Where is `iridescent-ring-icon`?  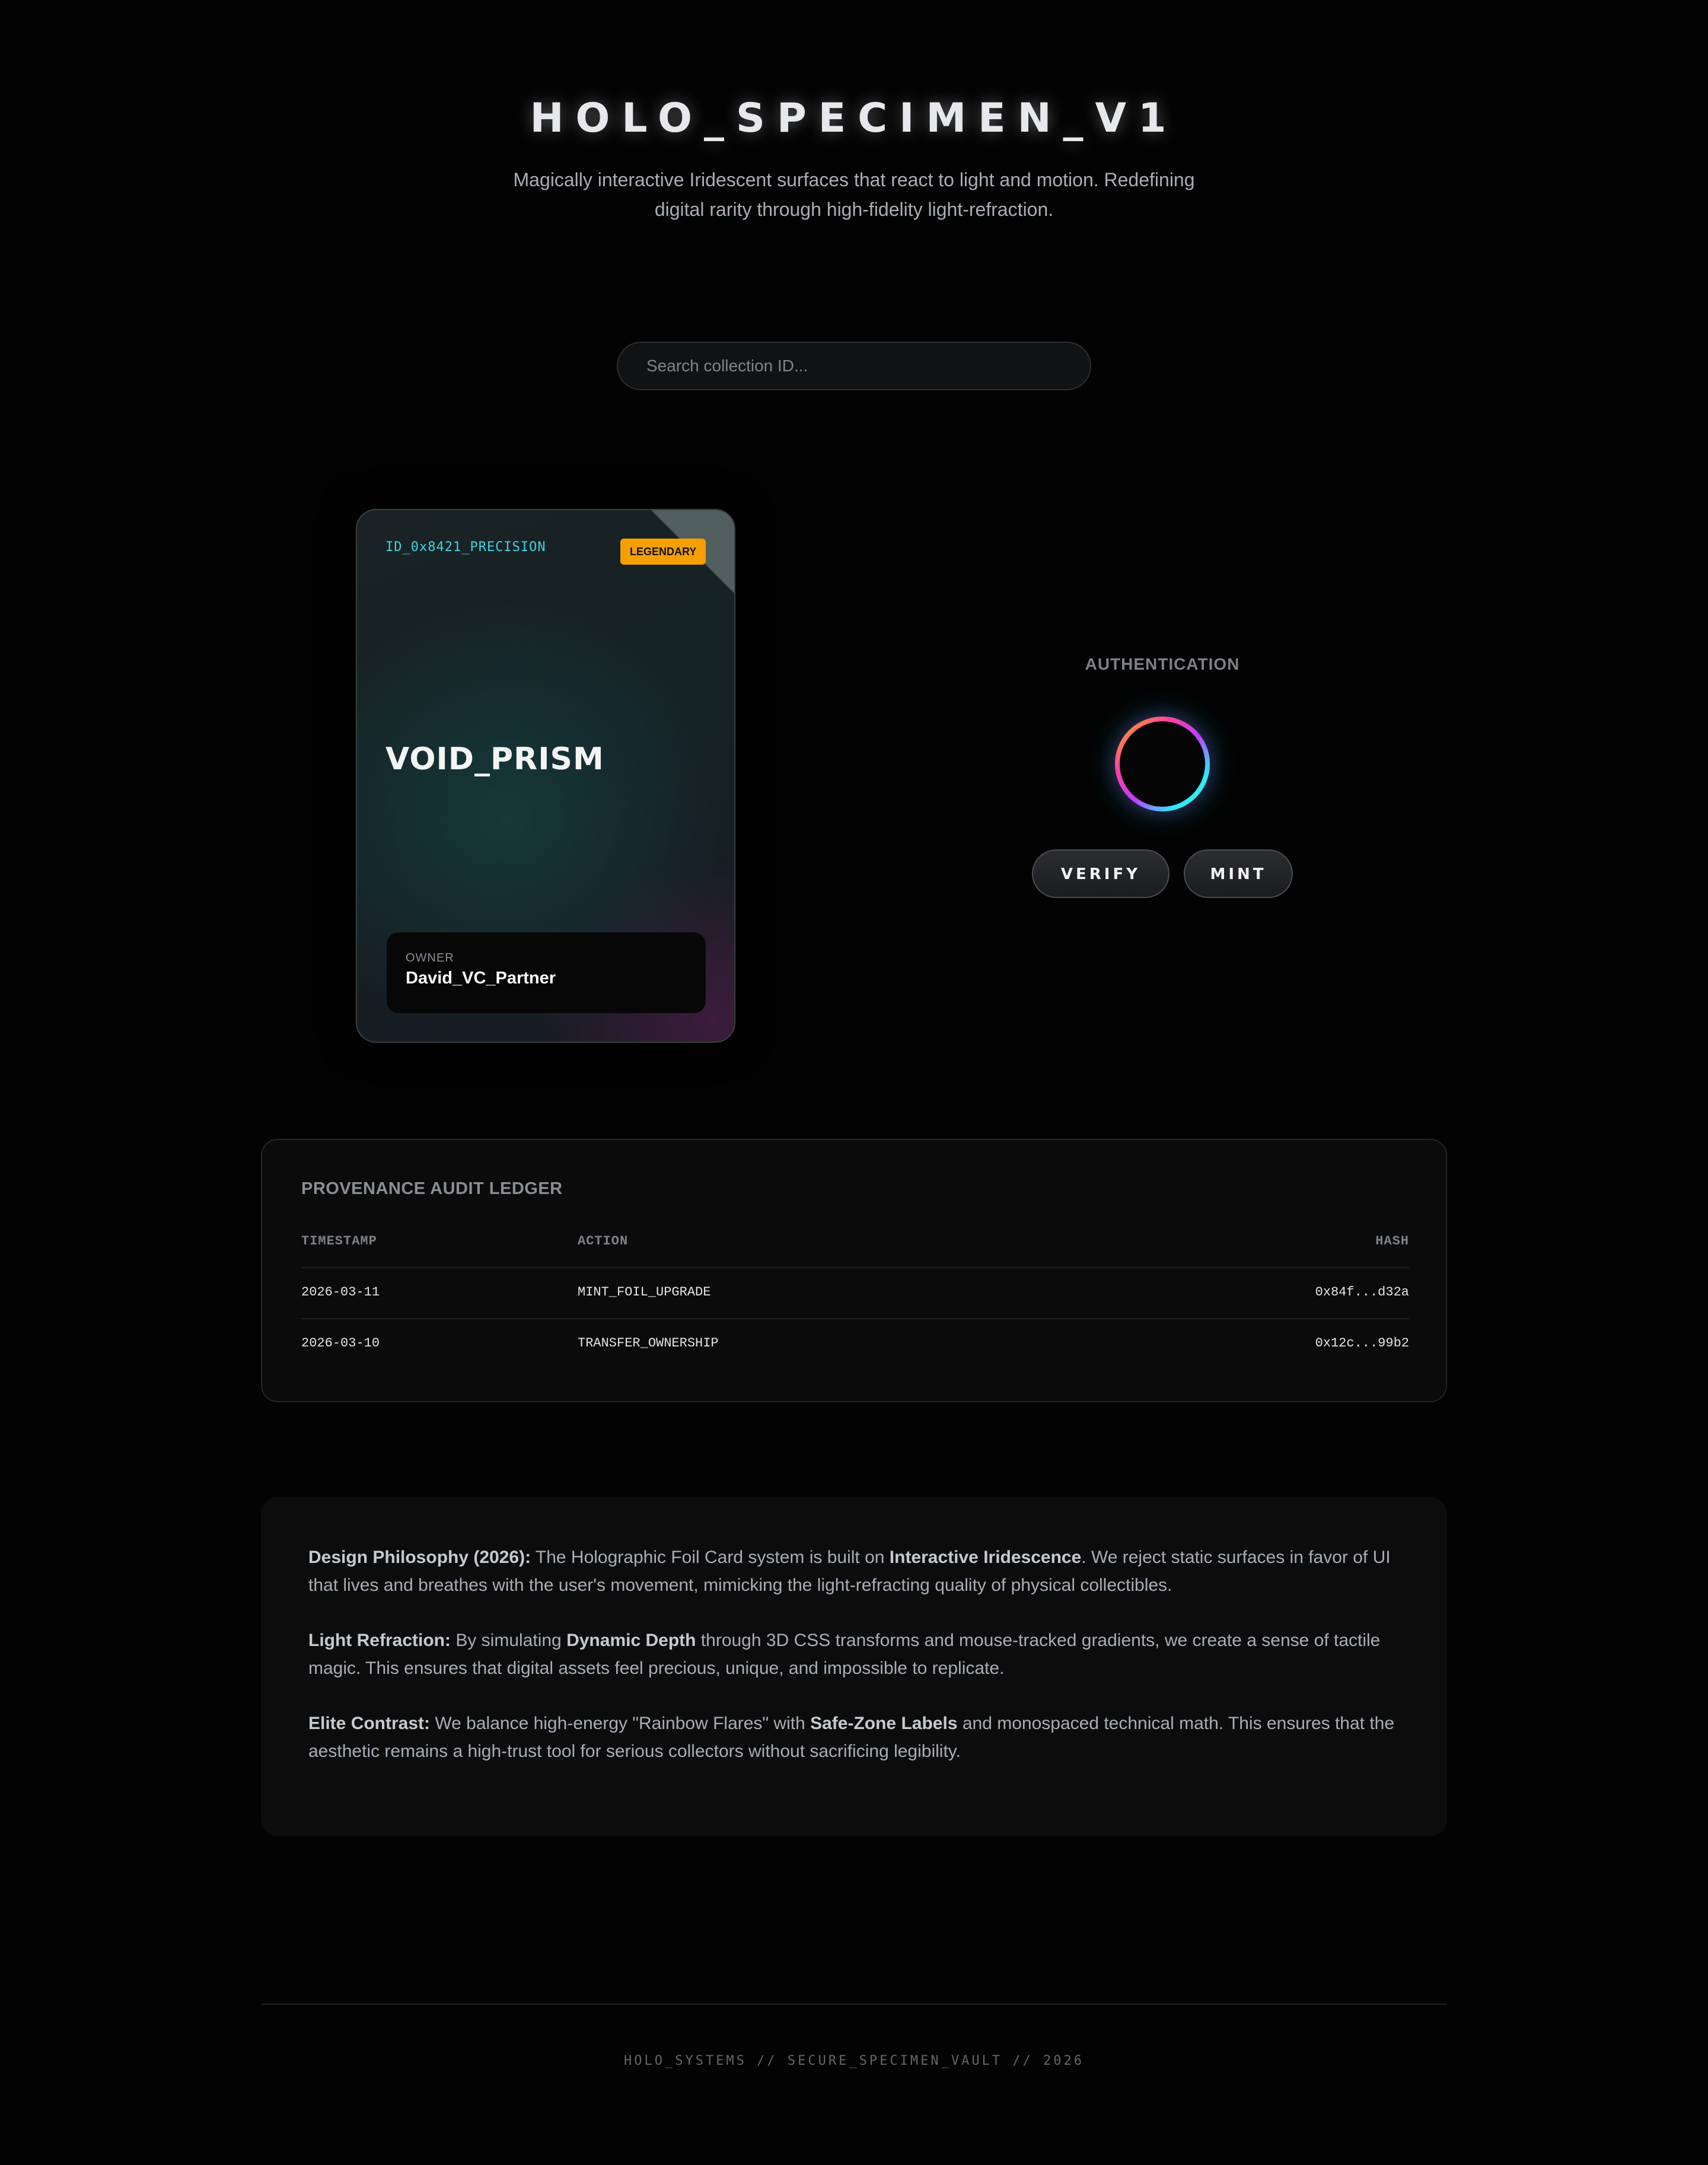 iridescent-ring-icon is located at coordinates (1163, 764).